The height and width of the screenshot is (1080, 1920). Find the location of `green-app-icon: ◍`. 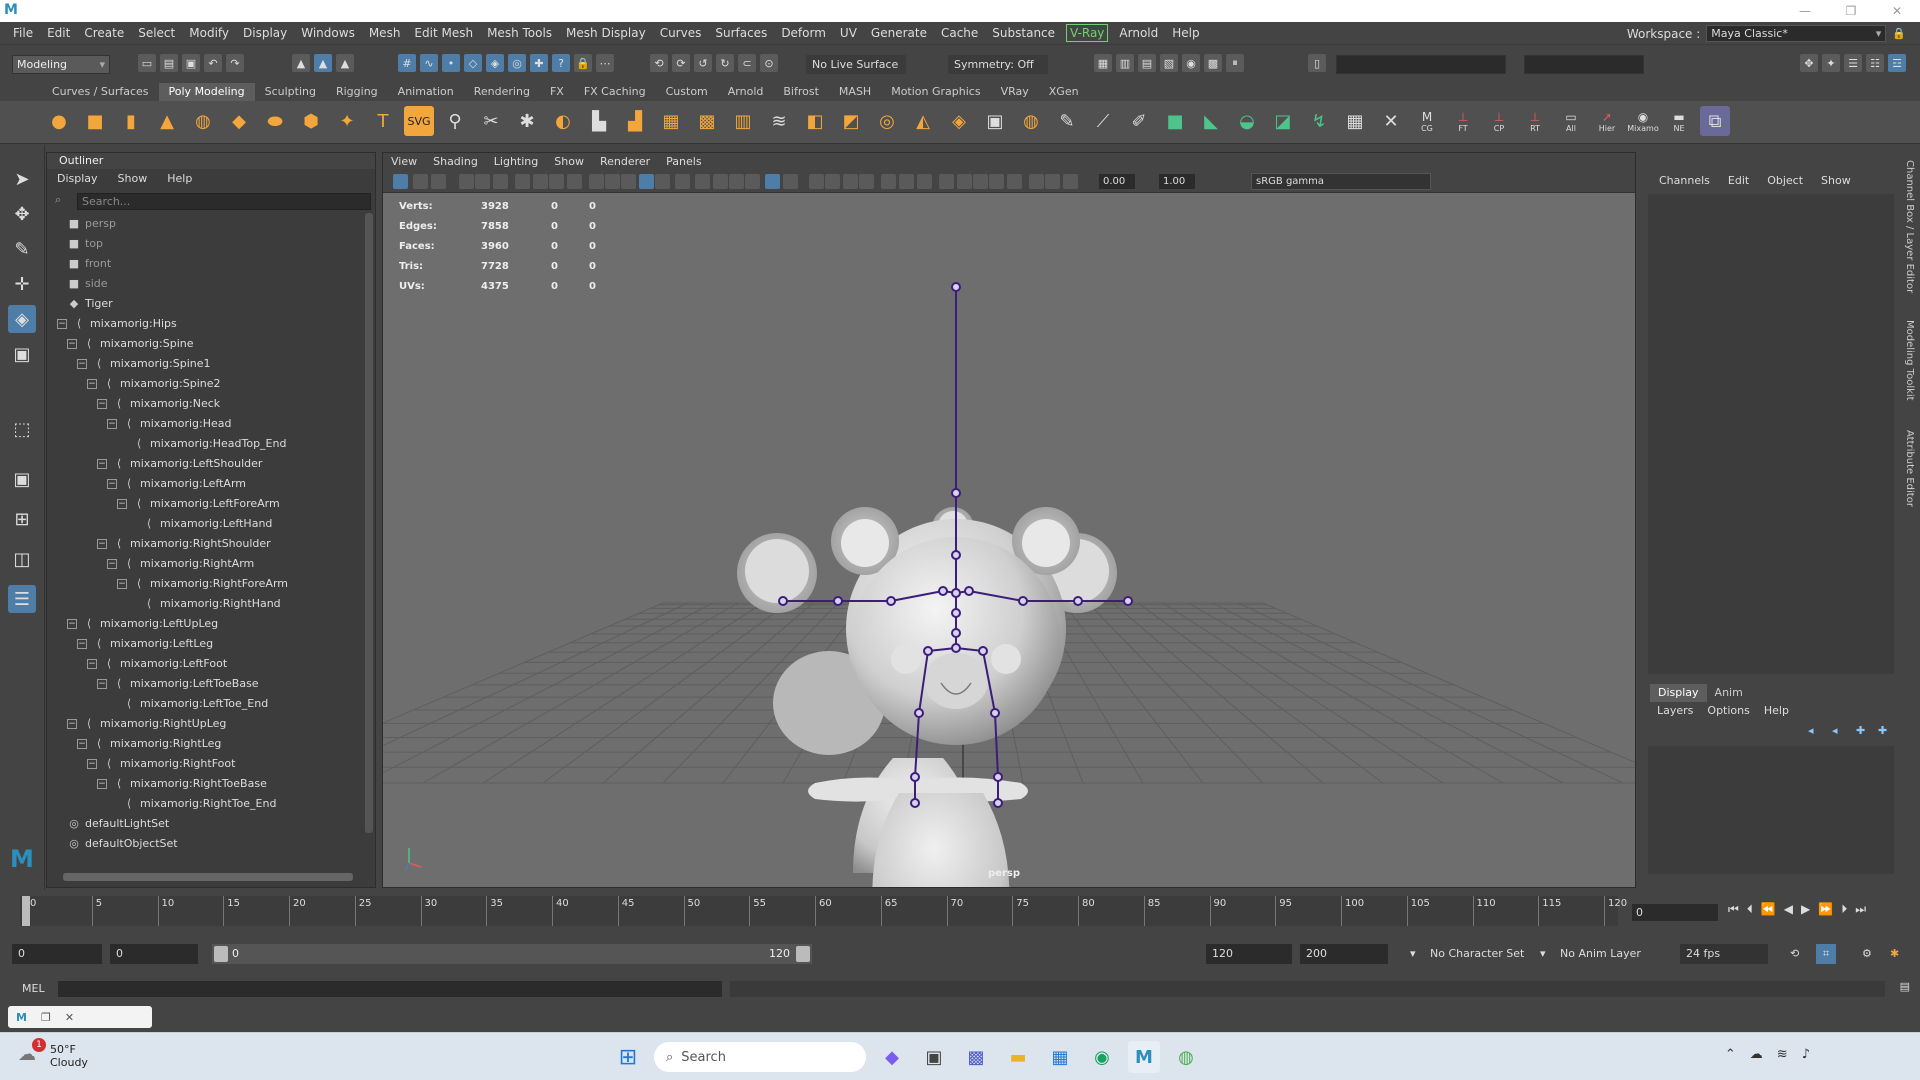

green-app-icon: ◍ is located at coordinates (1186, 1057).